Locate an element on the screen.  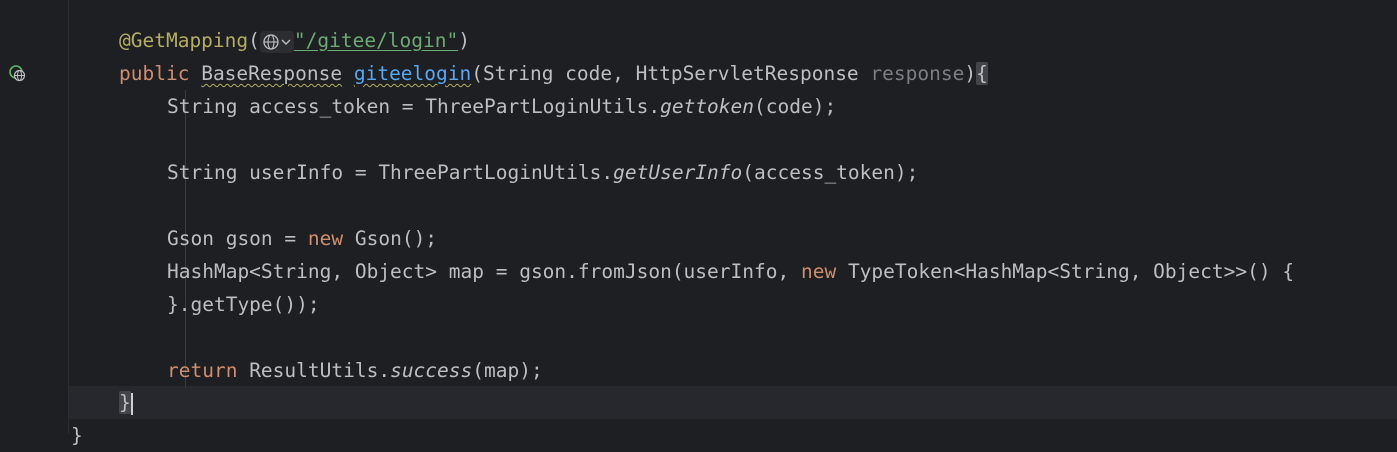
stmt-suffix: (code); is located at coordinates (795, 106).